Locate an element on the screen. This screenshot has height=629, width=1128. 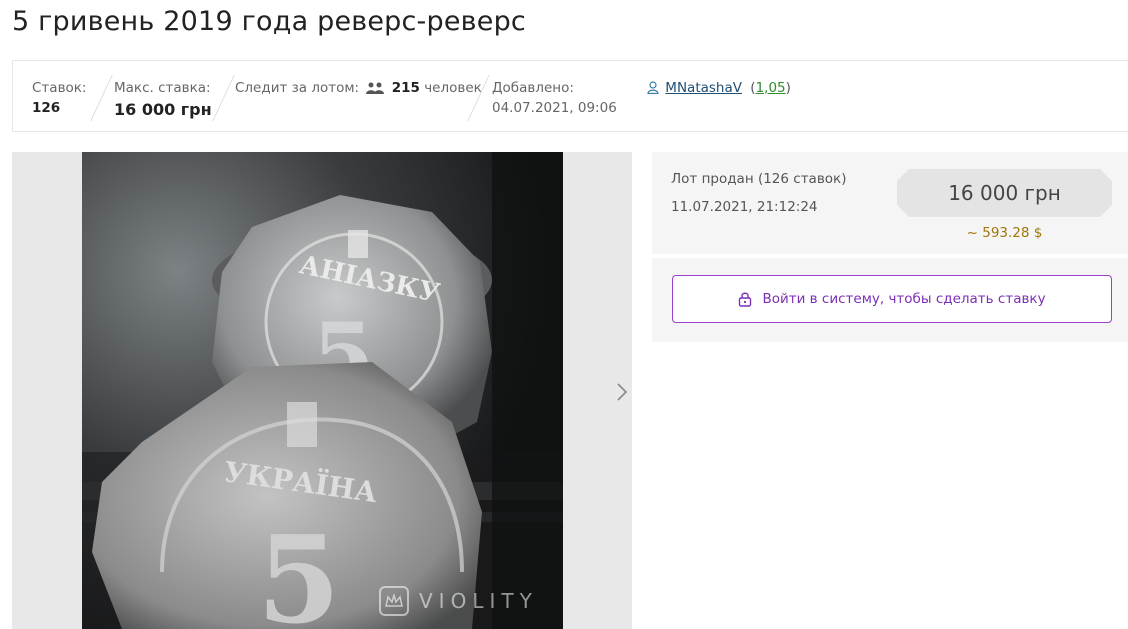
seller-info: MNatashaV (1,05) is located at coordinates (719, 88).